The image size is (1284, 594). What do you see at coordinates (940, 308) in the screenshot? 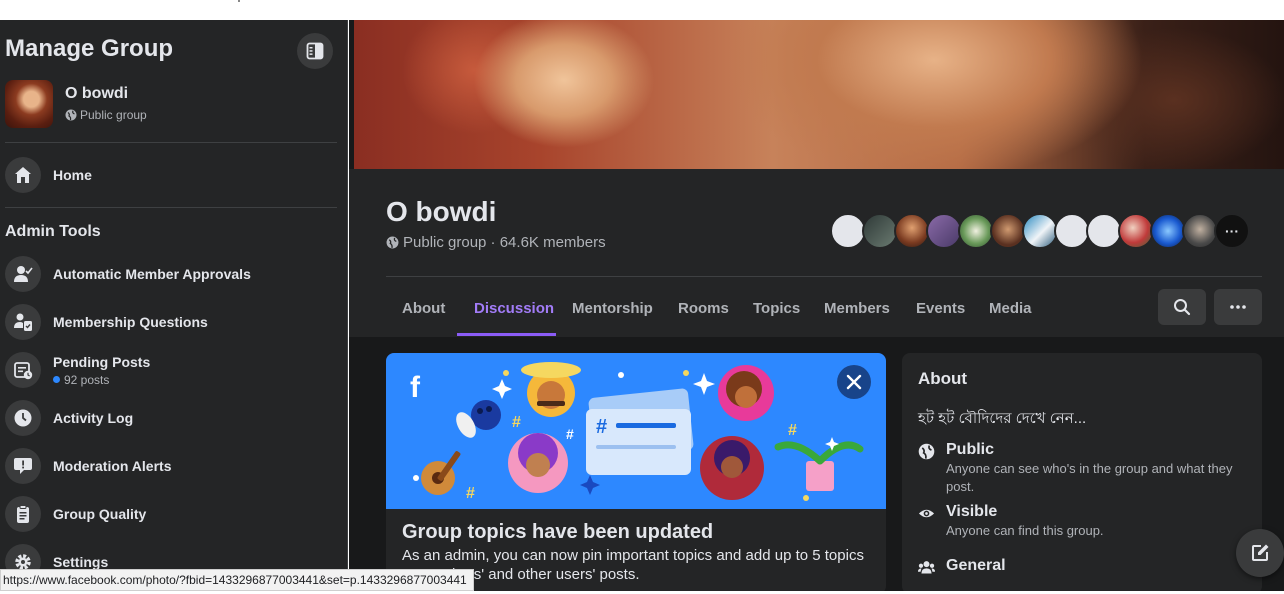
I see `tab-events: Events` at bounding box center [940, 308].